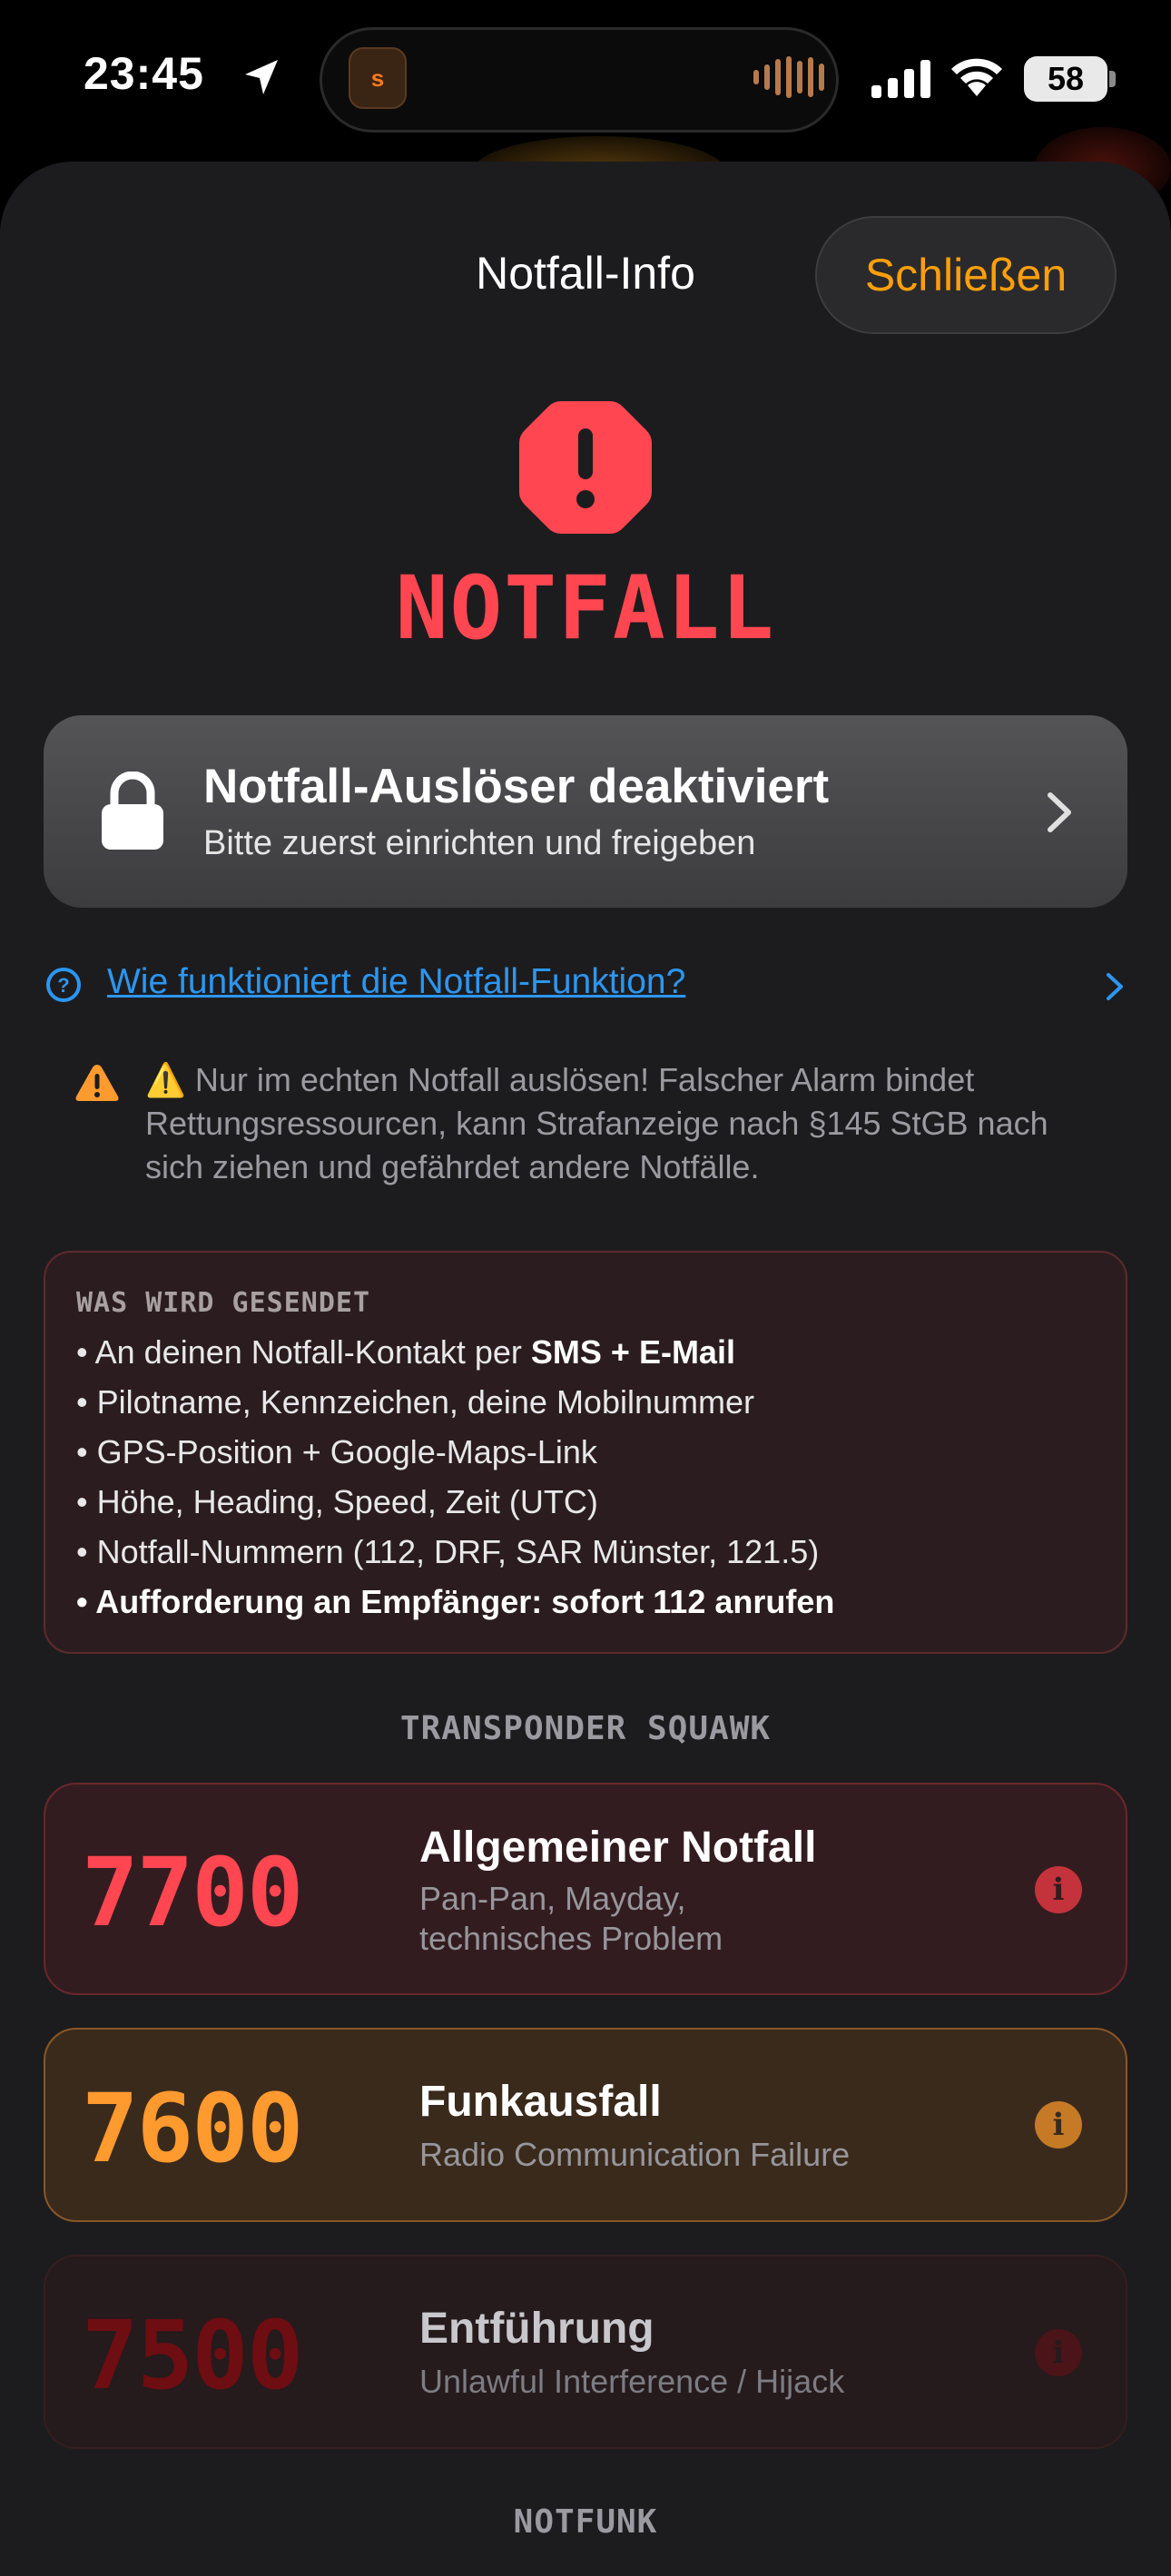 The width and height of the screenshot is (1171, 2576). What do you see at coordinates (1066, 79) in the screenshot?
I see `battery-icon: 58` at bounding box center [1066, 79].